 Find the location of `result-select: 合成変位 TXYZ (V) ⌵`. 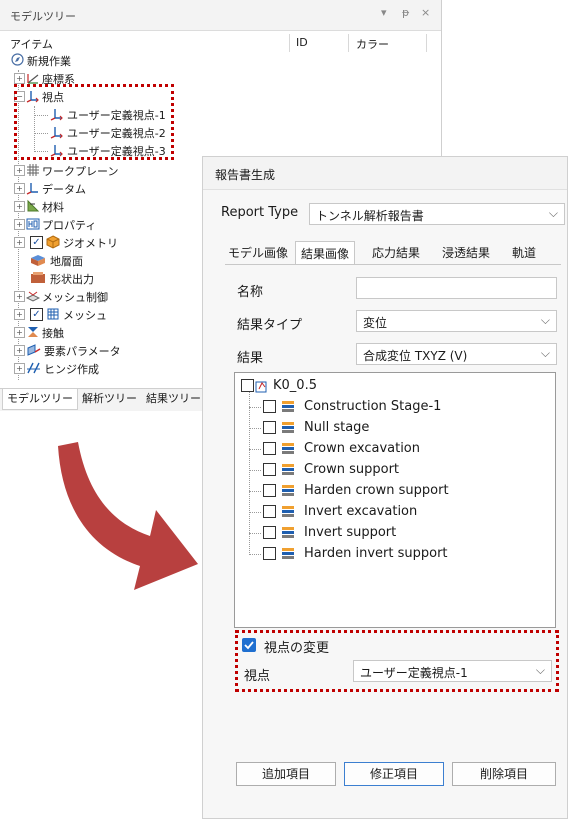

result-select: 合成変位 TXYZ (V) ⌵ is located at coordinates (456, 354).